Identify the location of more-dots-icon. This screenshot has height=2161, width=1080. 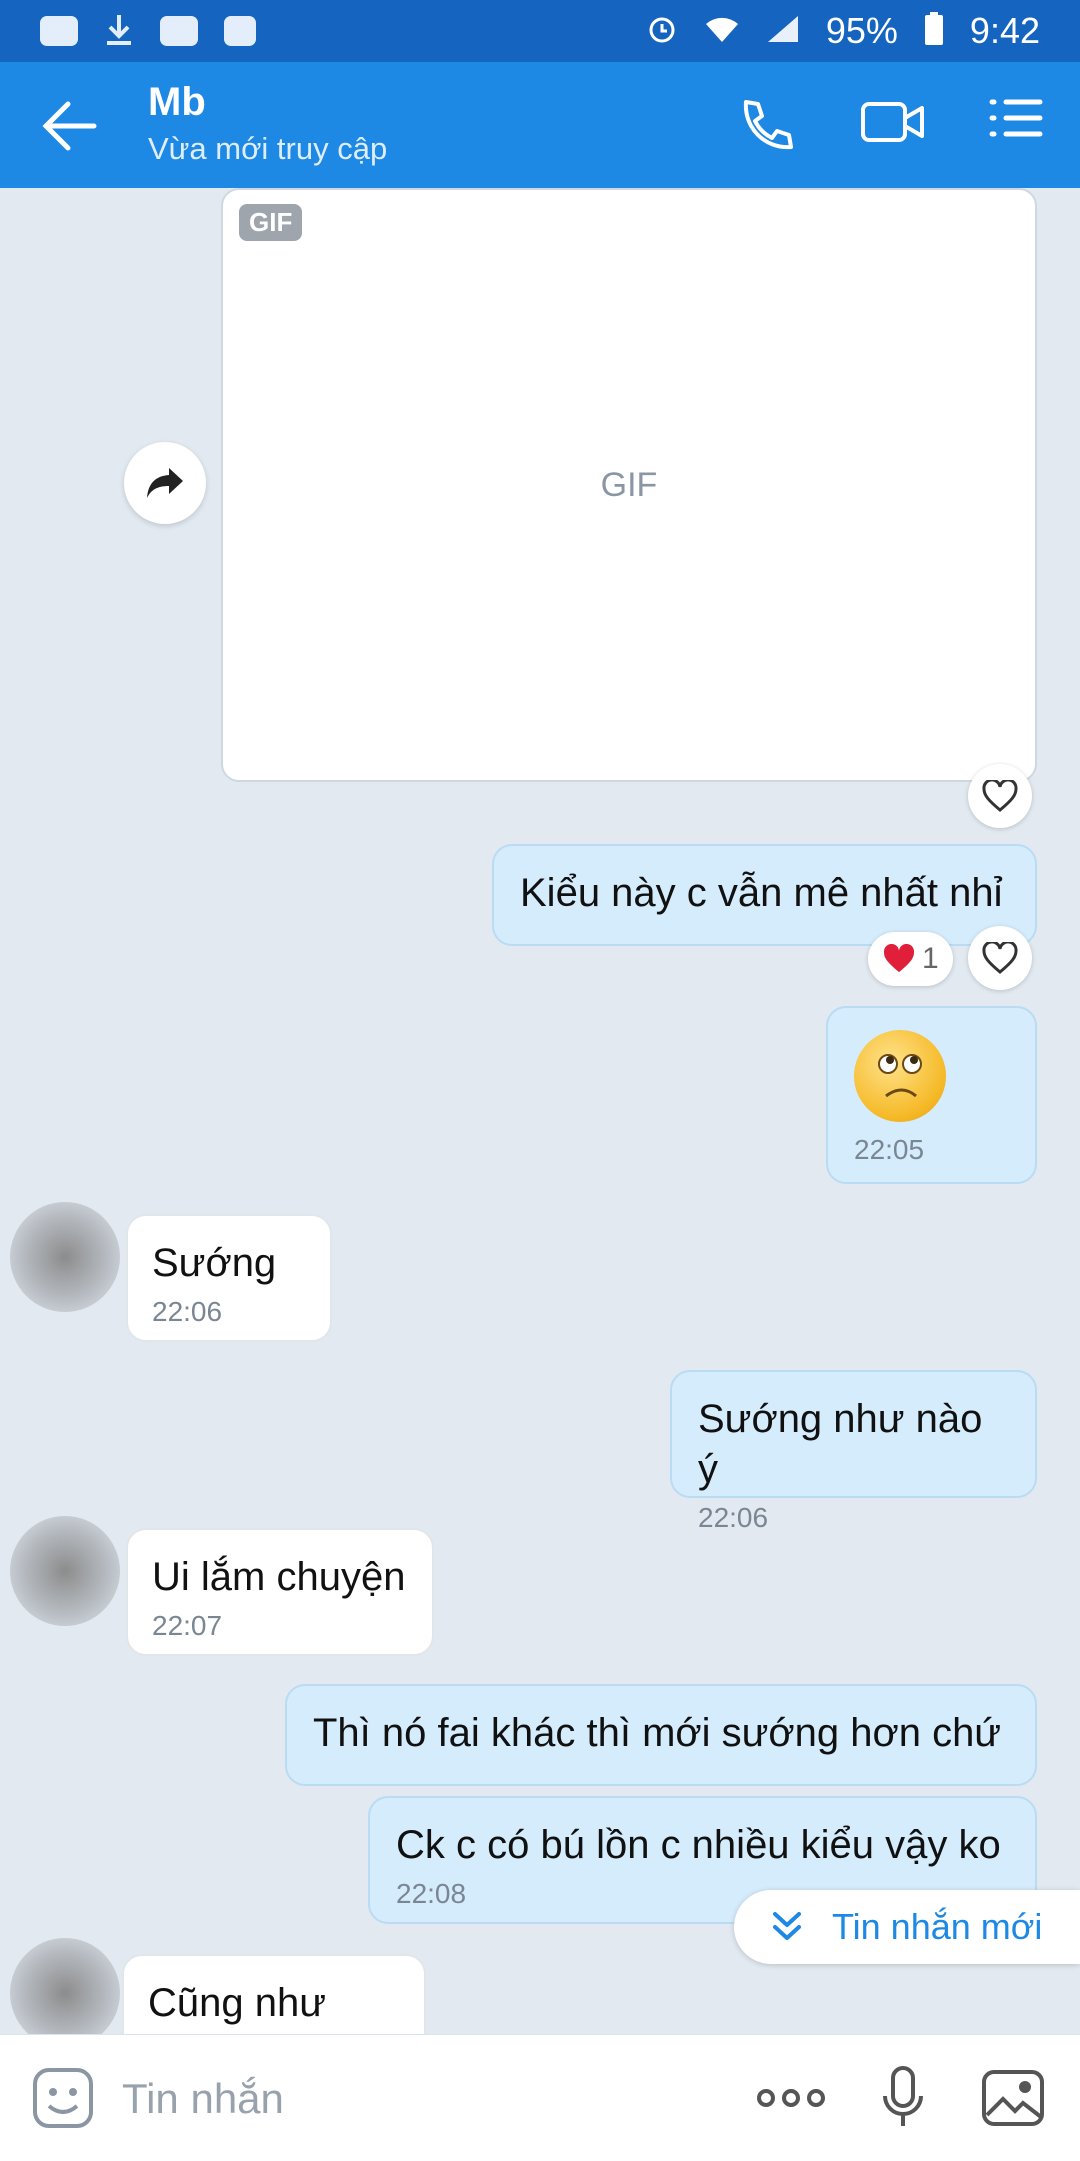
(791, 2098).